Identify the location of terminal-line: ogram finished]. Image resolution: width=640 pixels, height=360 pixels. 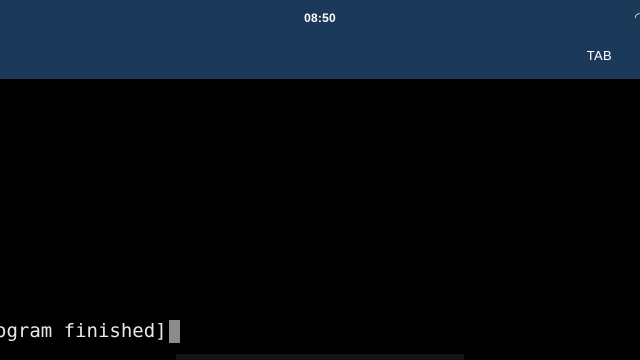
(90, 331).